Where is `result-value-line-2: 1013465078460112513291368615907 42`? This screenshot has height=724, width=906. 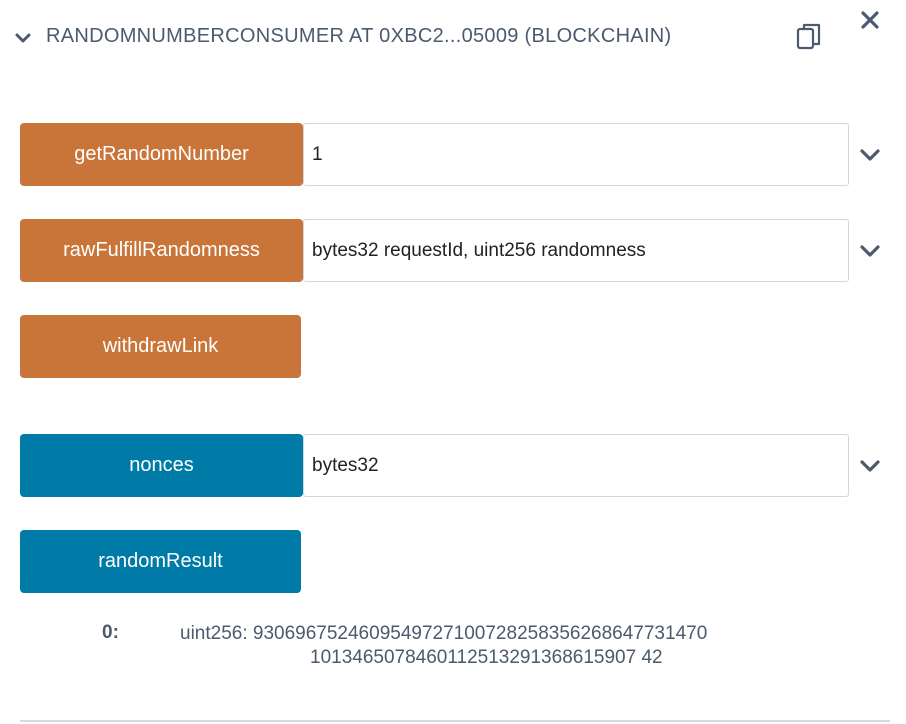
result-value-line-2: 1013465078460112513291368615907 42 is located at coordinates (486, 657).